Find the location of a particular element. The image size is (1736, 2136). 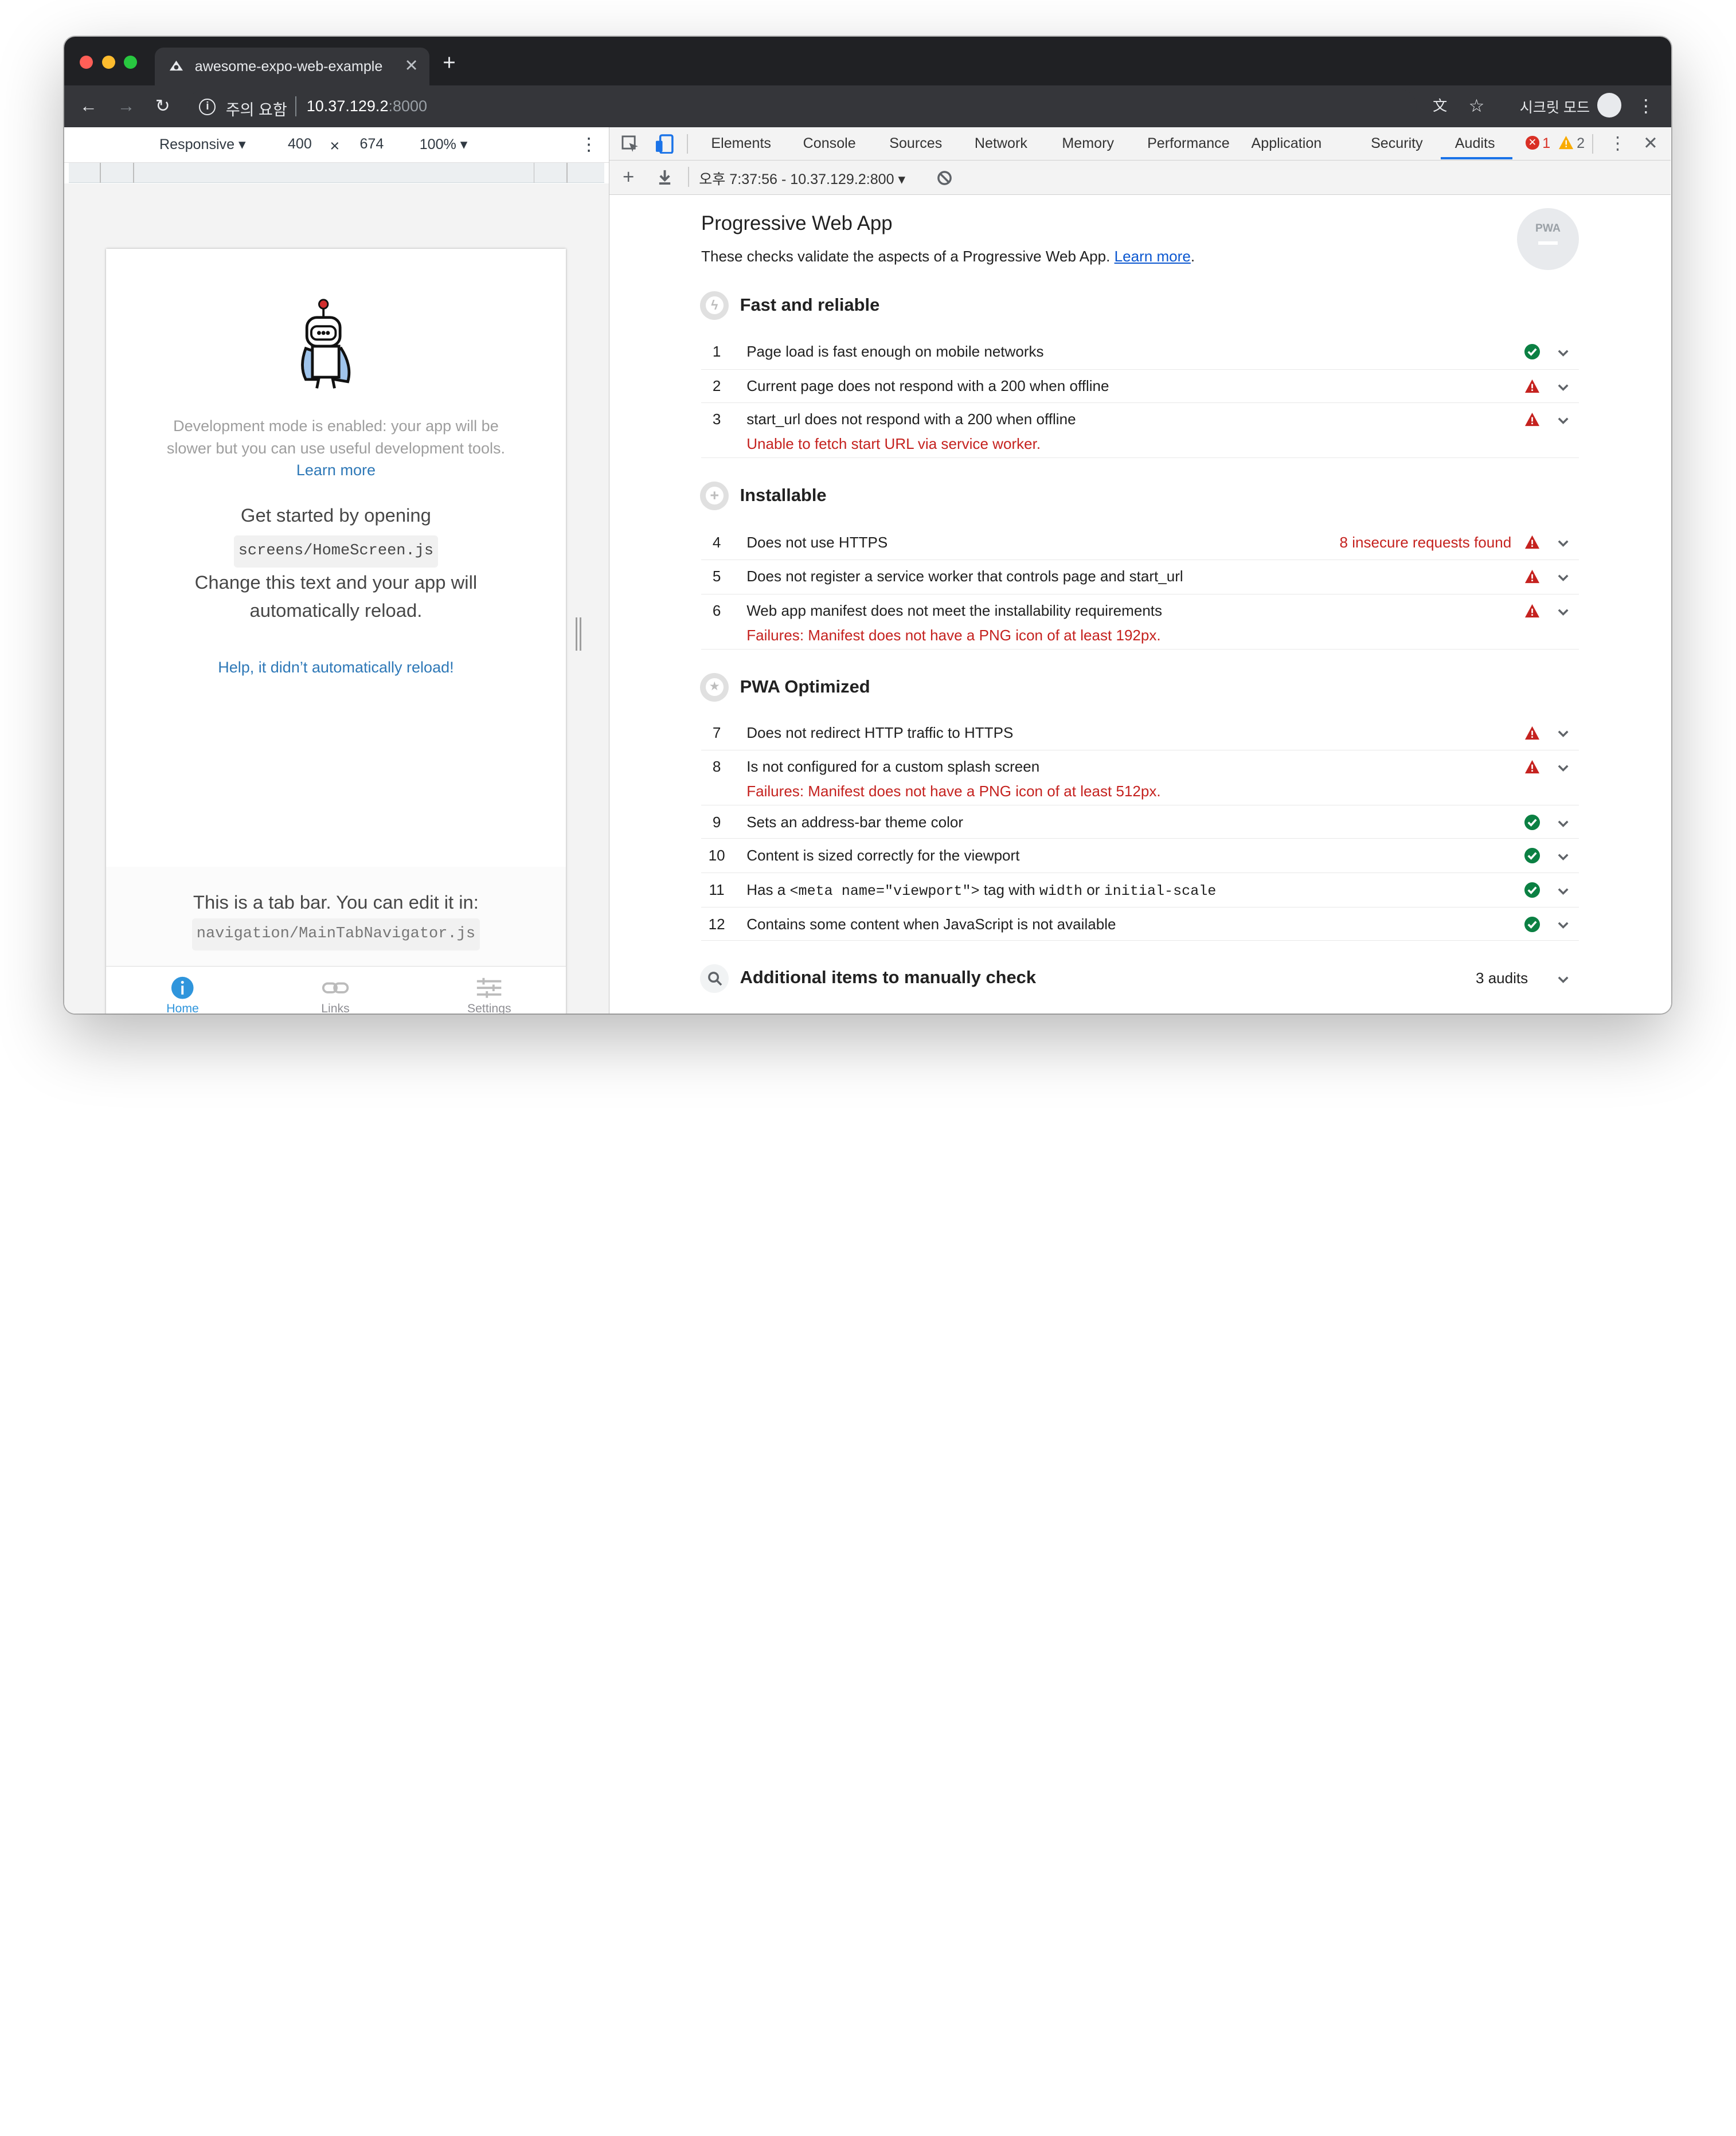

security-warning-text: 주의 요함 is located at coordinates (256, 110).